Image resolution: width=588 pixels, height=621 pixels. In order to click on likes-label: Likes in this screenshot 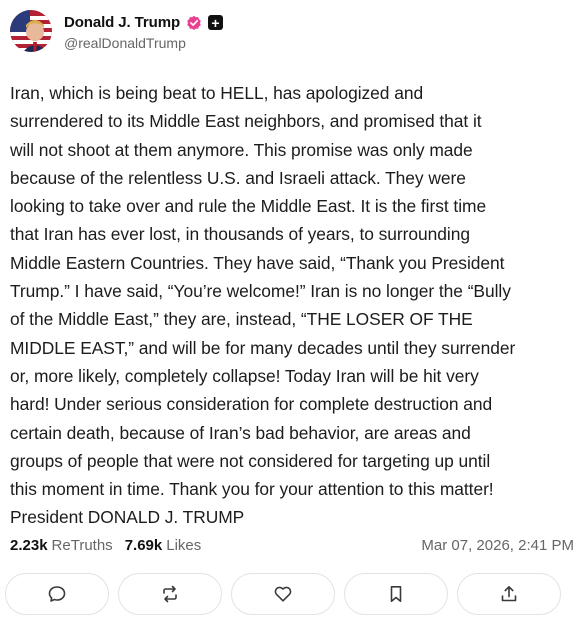, I will do `click(183, 545)`.